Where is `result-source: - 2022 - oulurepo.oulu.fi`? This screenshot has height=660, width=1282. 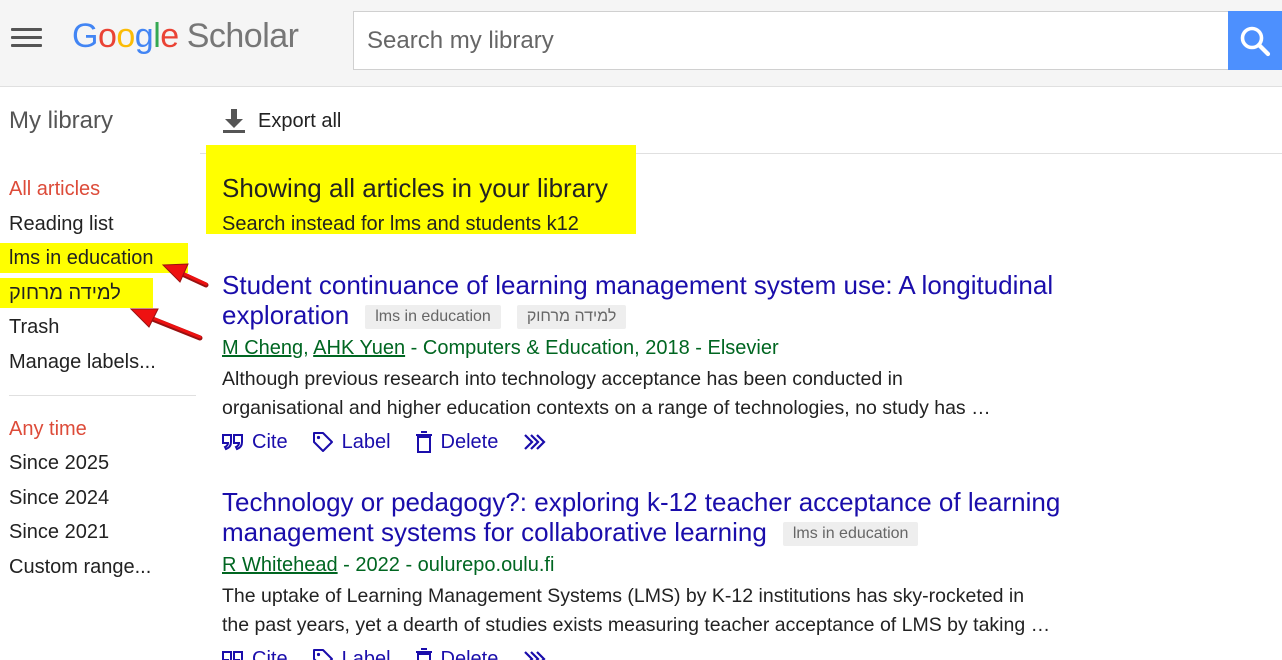 result-source: - 2022 - oulurepo.oulu.fi is located at coordinates (446, 565).